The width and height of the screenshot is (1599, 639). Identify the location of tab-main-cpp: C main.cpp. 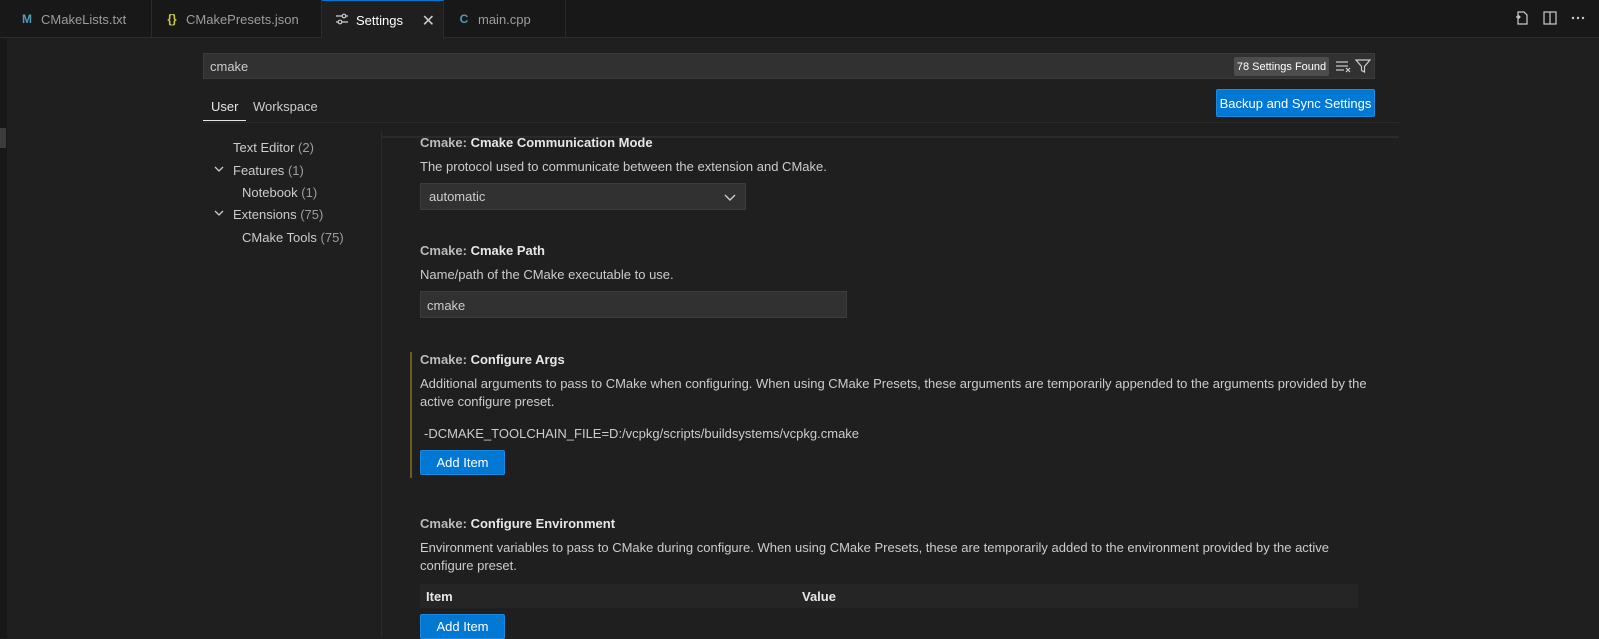
(505, 19).